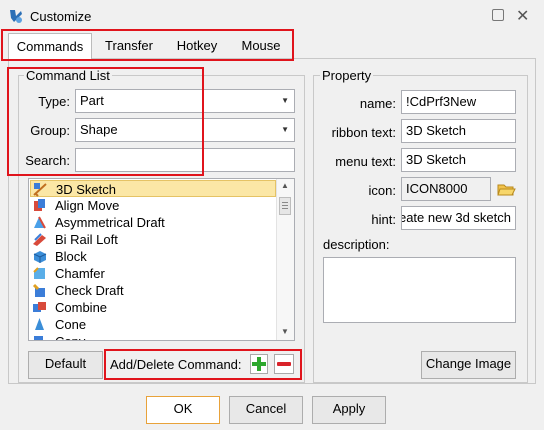 The height and width of the screenshot is (430, 544). I want to click on change-image-button: Change Image, so click(468, 365).